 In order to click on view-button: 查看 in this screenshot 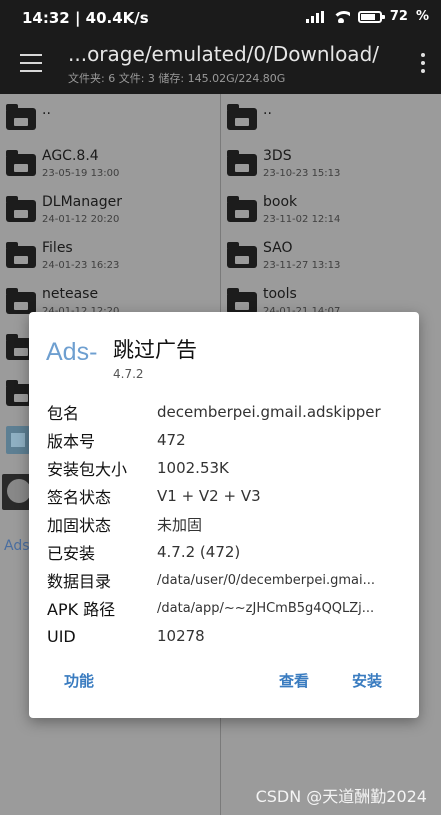, I will do `click(294, 680)`.